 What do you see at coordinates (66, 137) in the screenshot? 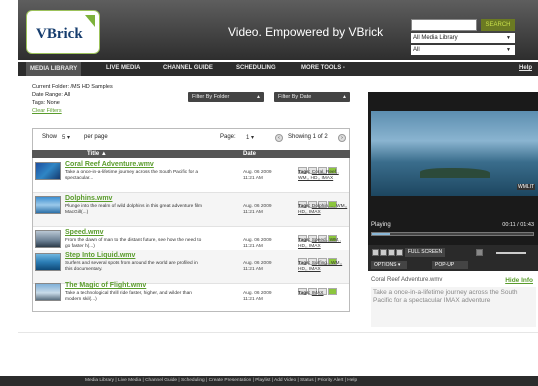
I see `per-page-select: 5 ▾` at bounding box center [66, 137].